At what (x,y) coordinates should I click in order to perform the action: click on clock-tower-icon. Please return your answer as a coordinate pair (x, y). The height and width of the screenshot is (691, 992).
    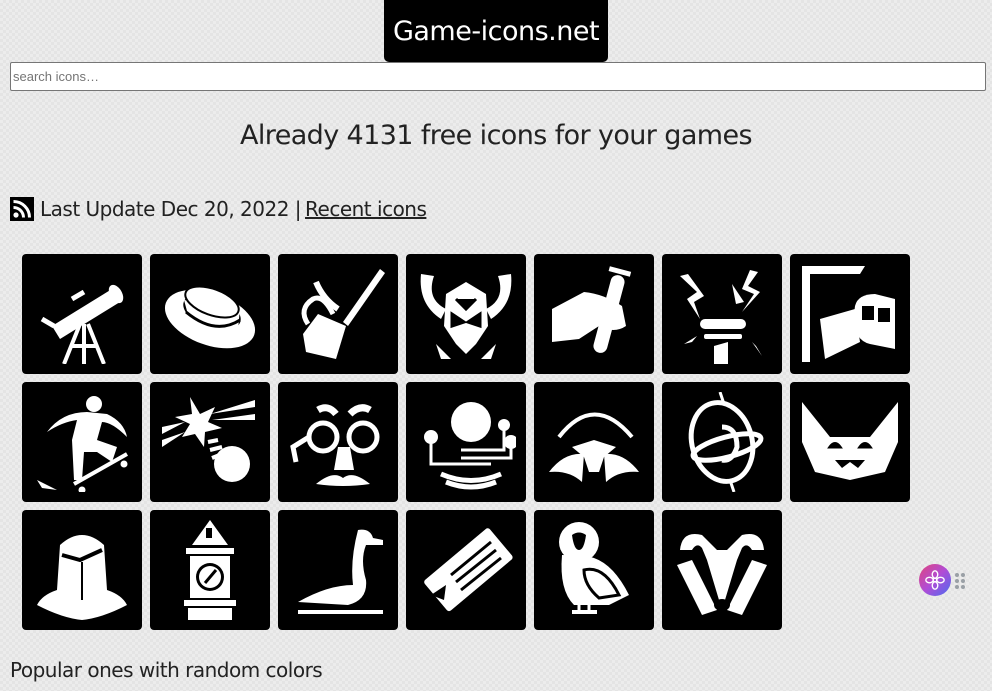
    Looking at the image, I should click on (210, 570).